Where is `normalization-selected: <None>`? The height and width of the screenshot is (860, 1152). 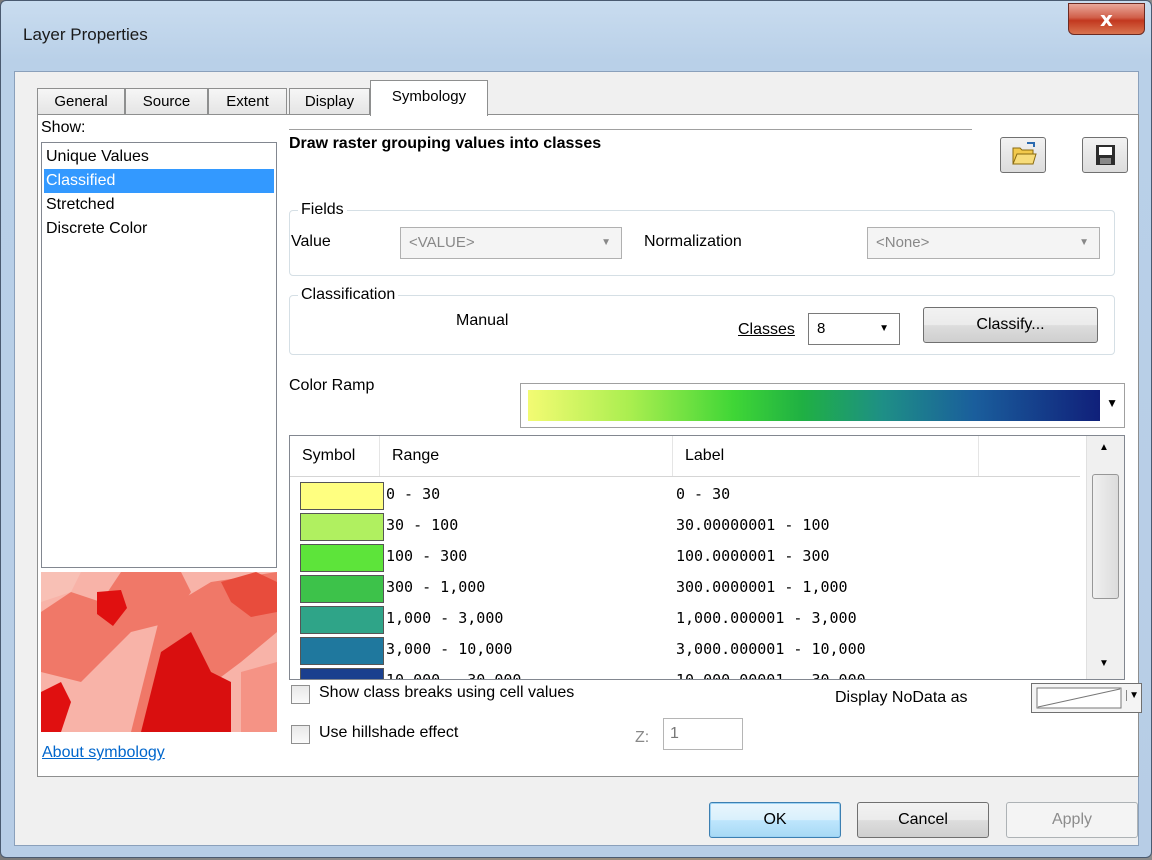 normalization-selected: <None> is located at coordinates (903, 242).